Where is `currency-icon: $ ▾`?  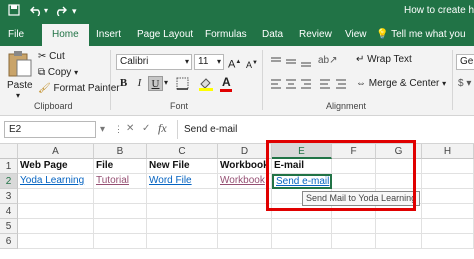 currency-icon: $ ▾ is located at coordinates (464, 84).